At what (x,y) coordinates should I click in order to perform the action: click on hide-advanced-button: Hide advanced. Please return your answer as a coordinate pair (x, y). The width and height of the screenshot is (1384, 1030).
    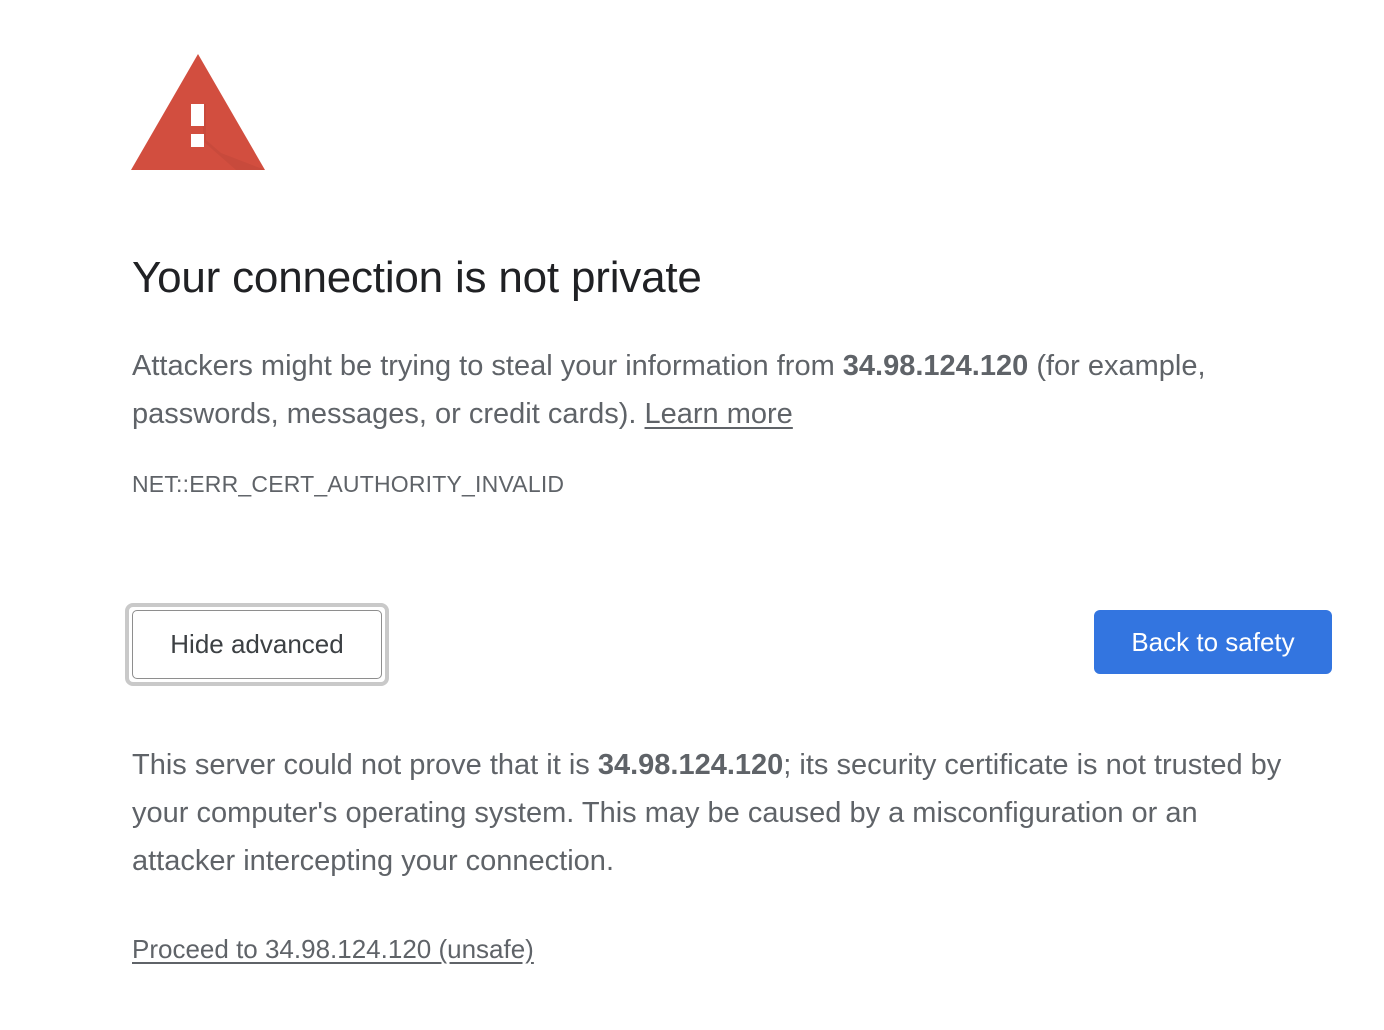
    Looking at the image, I should click on (257, 644).